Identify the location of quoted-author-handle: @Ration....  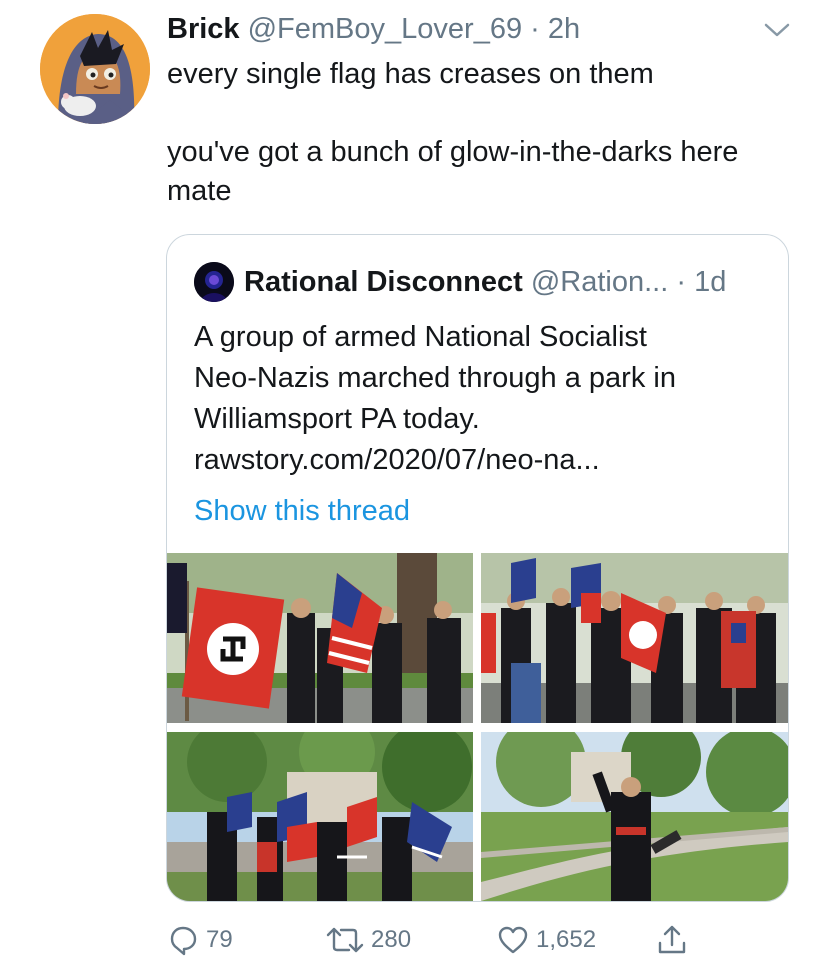
(599, 282).